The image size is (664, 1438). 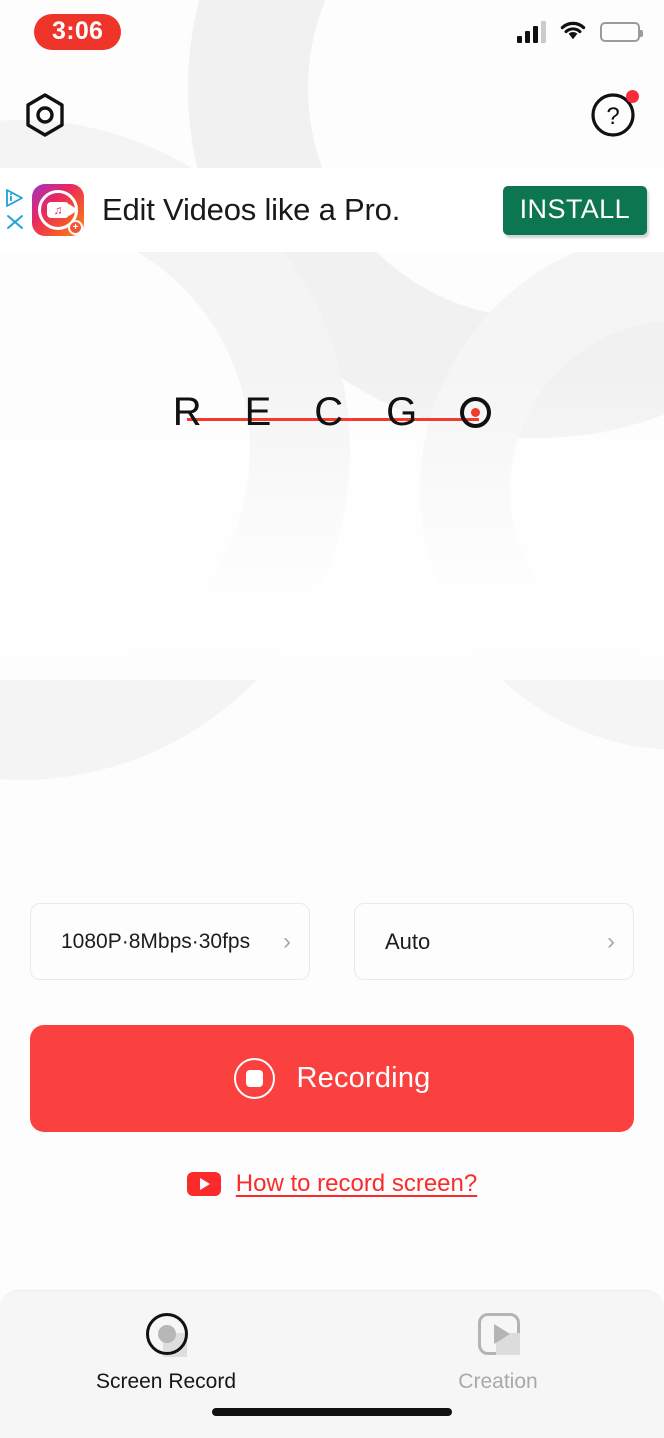 What do you see at coordinates (258, 412) in the screenshot?
I see `logo-letter-e: E` at bounding box center [258, 412].